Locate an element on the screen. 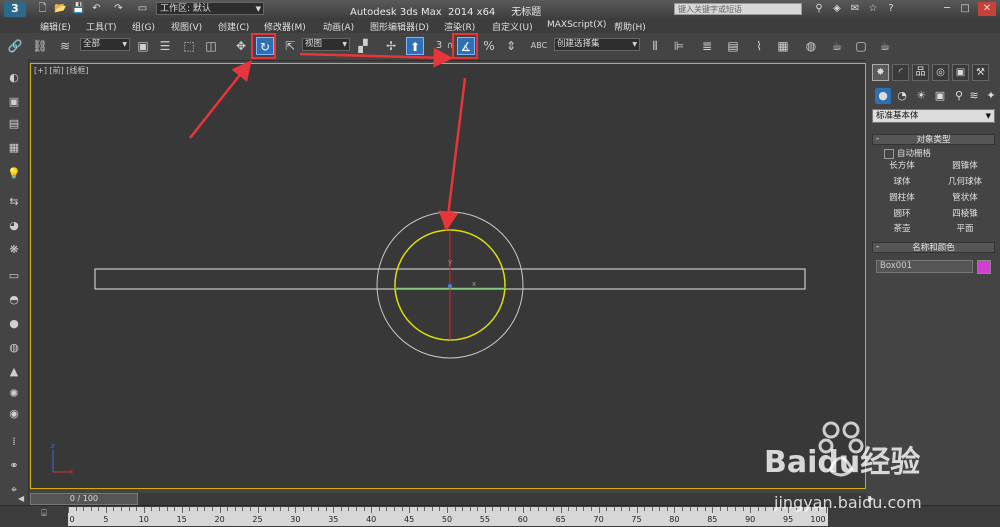 The image size is (1000, 527). mini-curve-editor-icon: ⌸ is located at coordinates (44, 515).